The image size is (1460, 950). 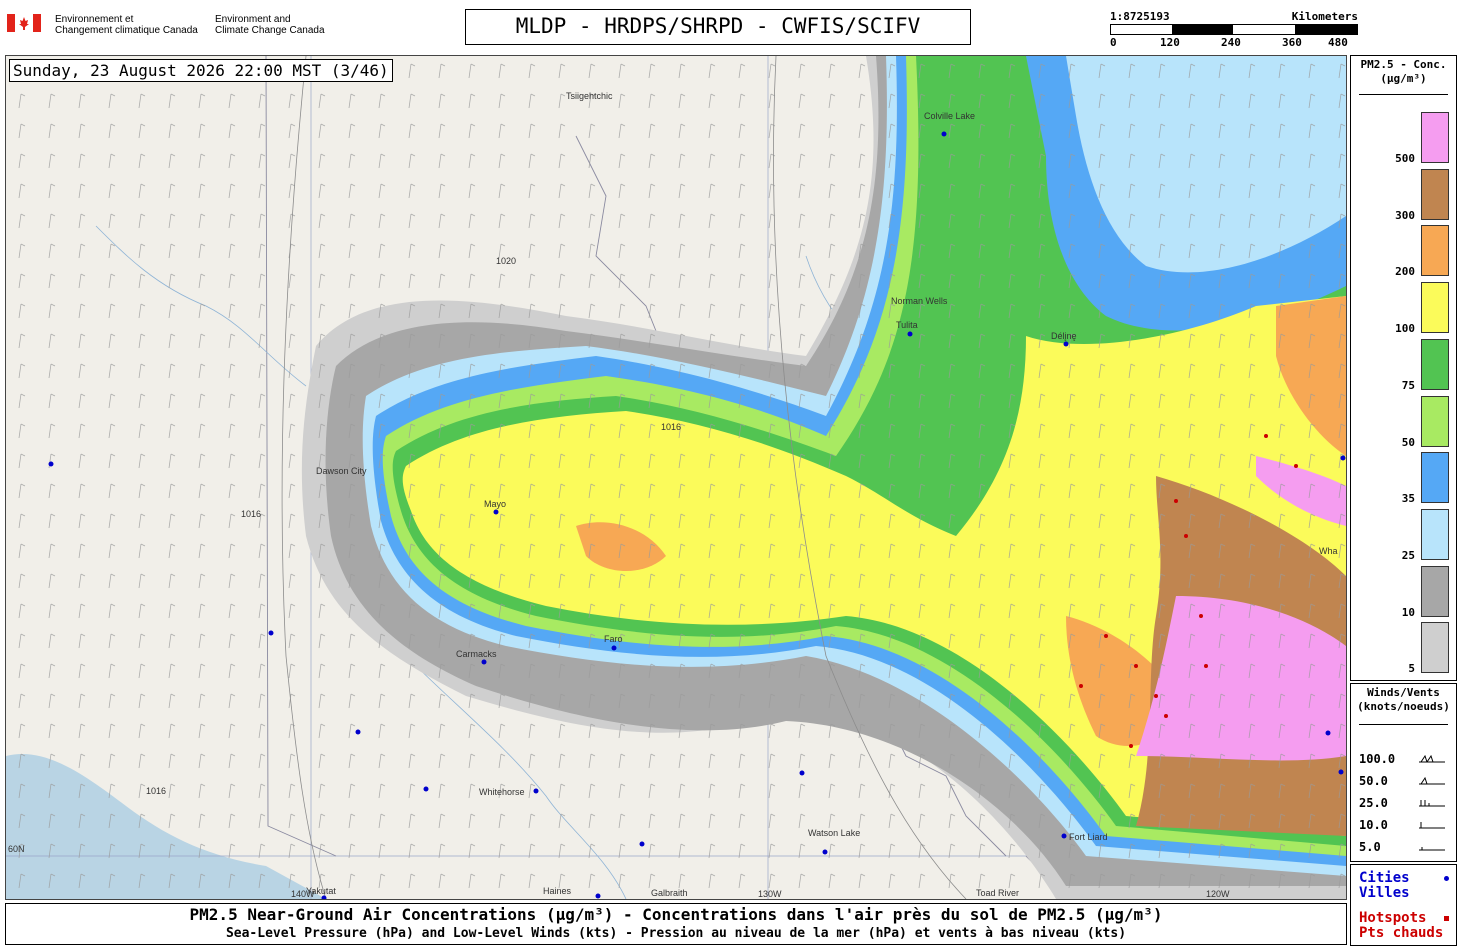 What do you see at coordinates (341, 471) in the screenshot?
I see `city-label-dawson-city: Dawson City` at bounding box center [341, 471].